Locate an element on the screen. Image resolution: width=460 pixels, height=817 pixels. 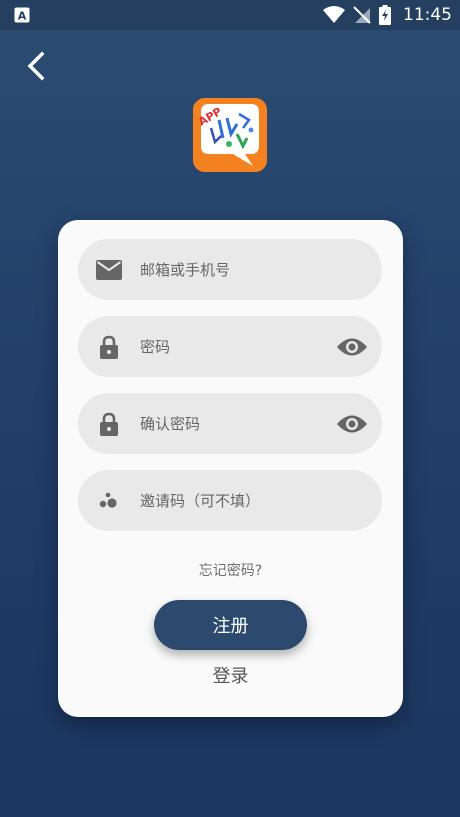
register-button: 注册 is located at coordinates (230, 625).